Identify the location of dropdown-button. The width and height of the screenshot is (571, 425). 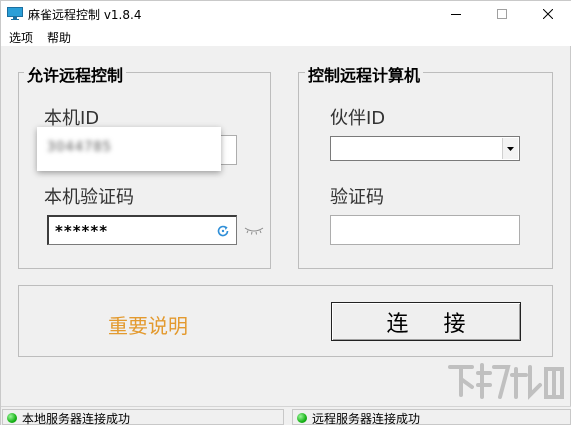
(510, 148).